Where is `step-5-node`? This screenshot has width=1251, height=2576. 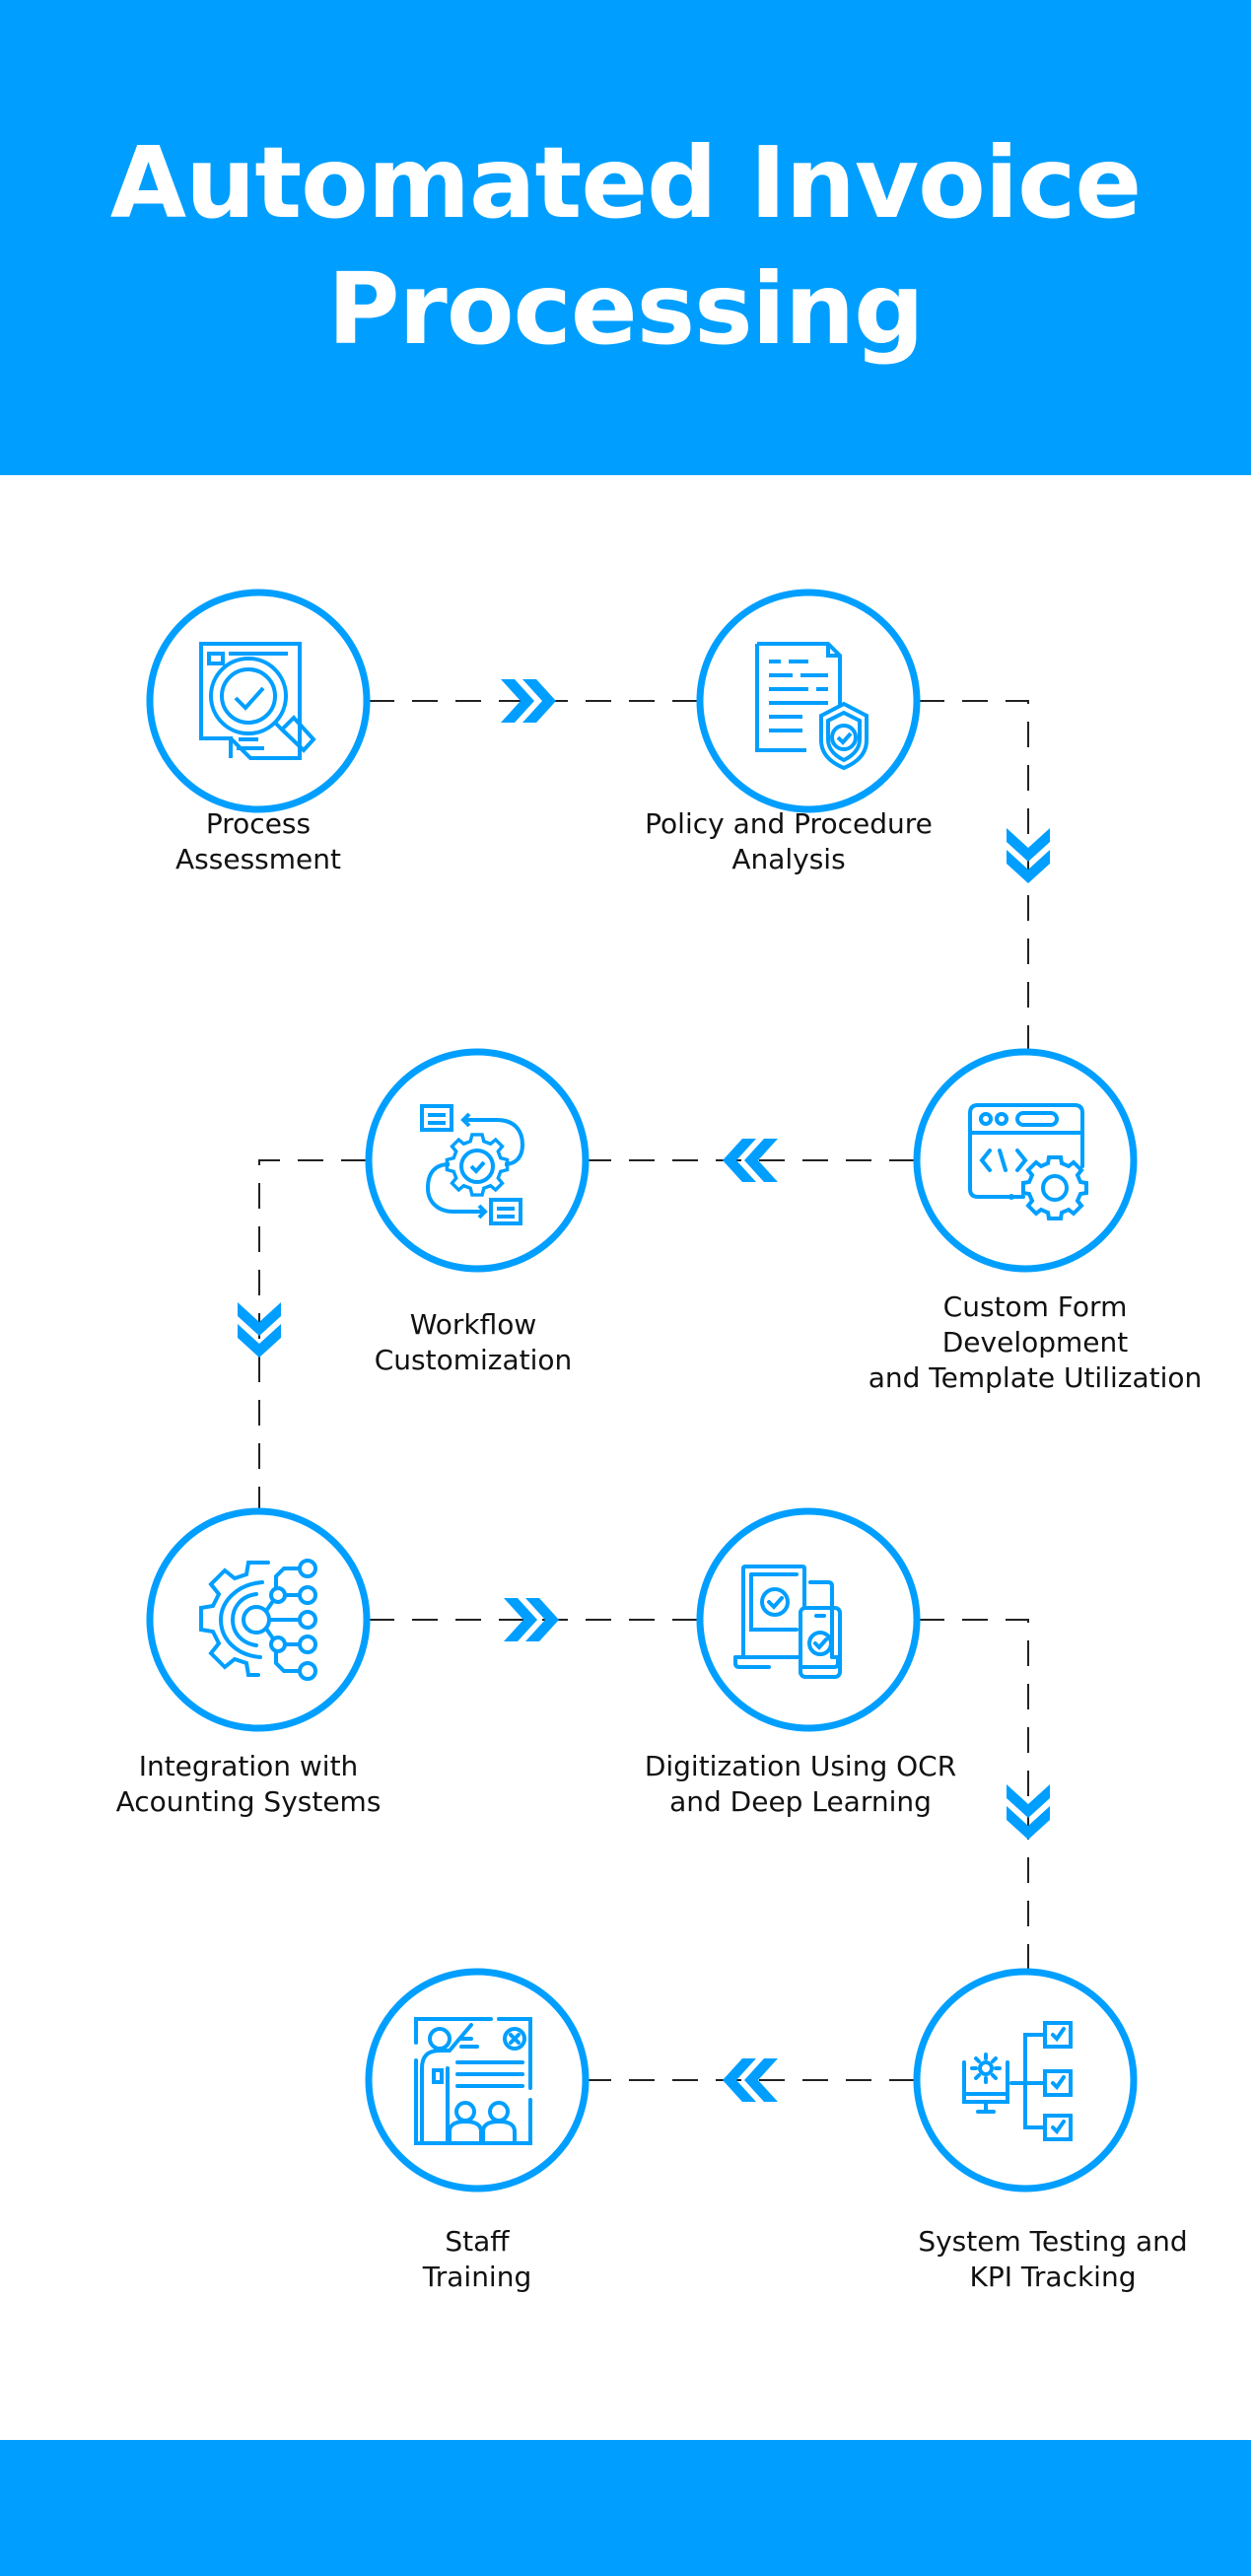
step-5-node is located at coordinates (258, 1620).